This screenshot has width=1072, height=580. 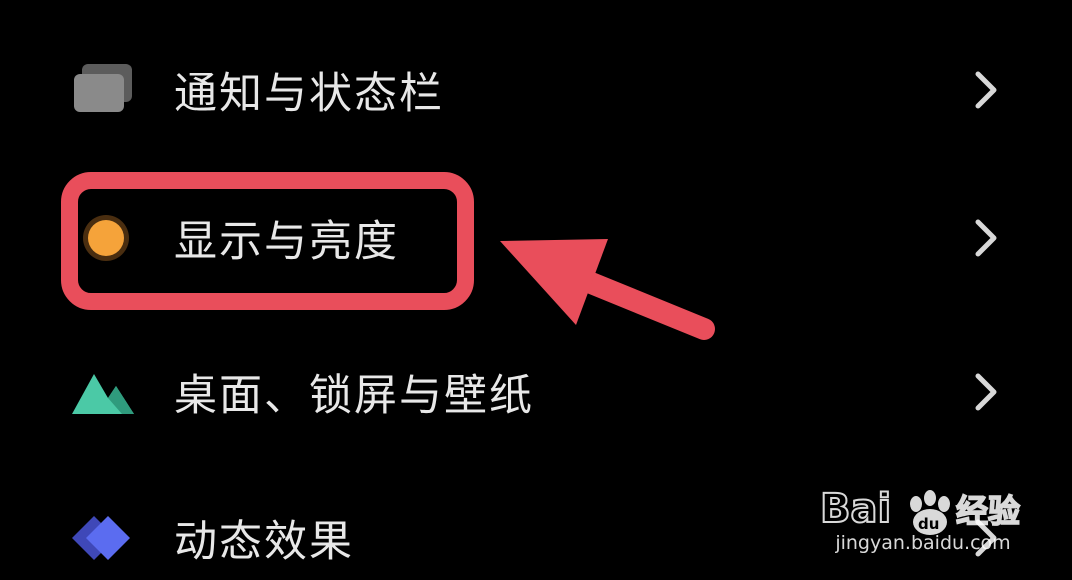 I want to click on layered-diamond-icon, so click(x=101, y=538).